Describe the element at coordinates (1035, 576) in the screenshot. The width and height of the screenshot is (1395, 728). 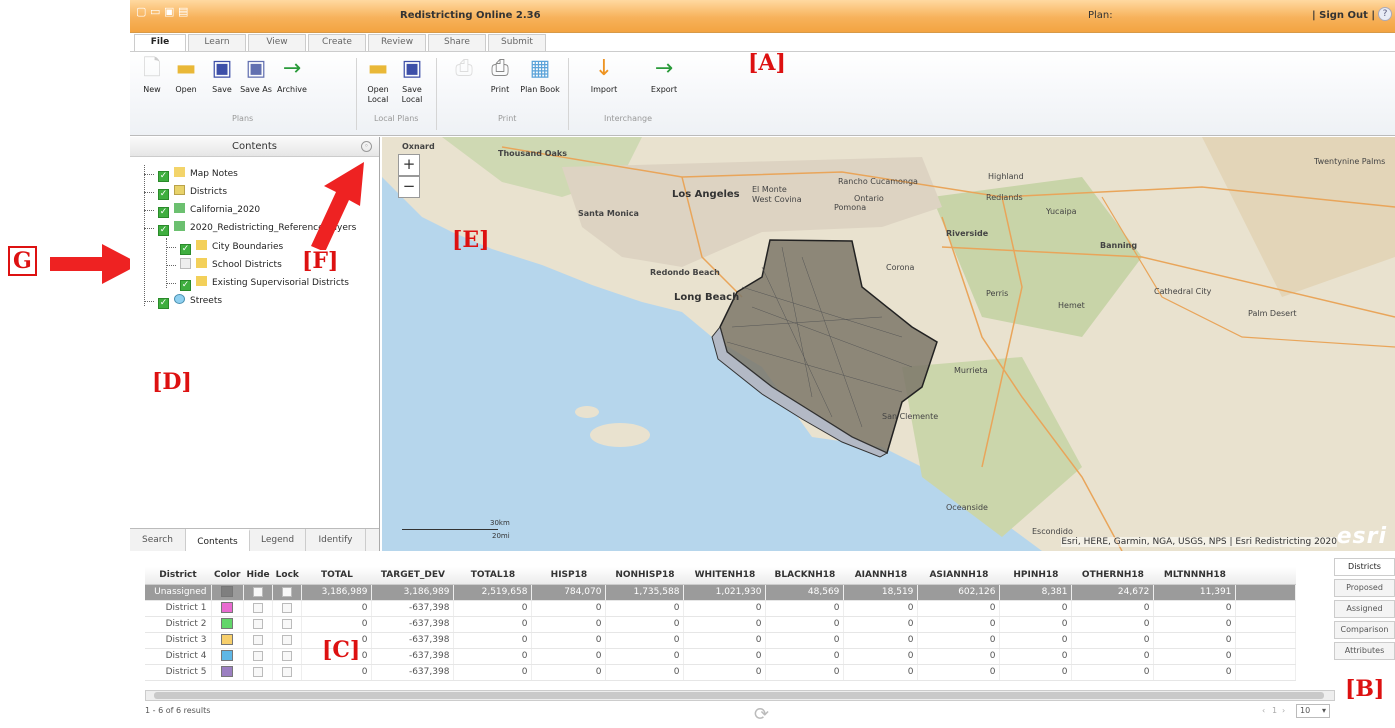
I see `col-hpinh18: HPINH18` at that location.